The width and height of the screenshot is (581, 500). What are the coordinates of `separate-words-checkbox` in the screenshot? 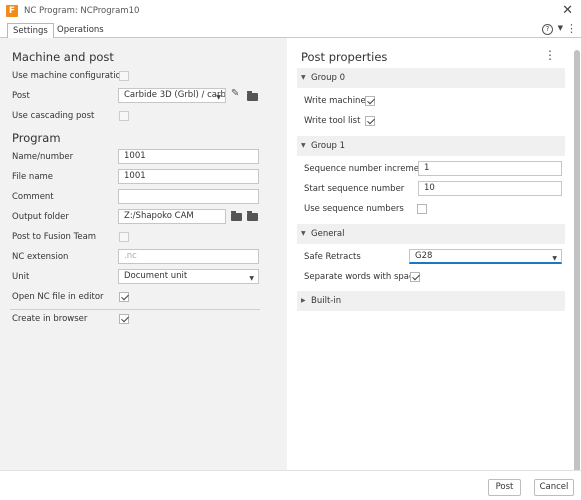 It's located at (415, 277).